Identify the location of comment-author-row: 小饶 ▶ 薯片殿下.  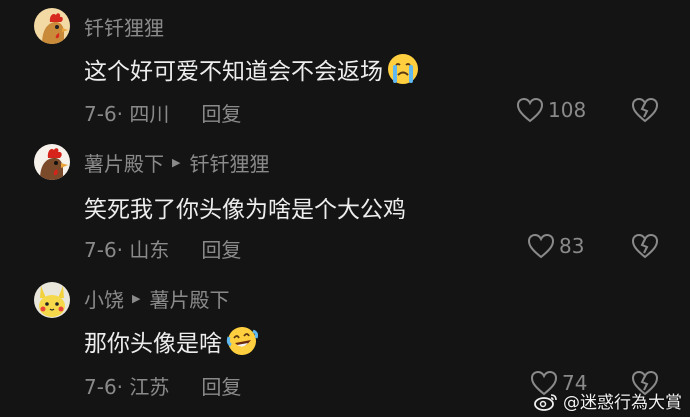
(156, 298).